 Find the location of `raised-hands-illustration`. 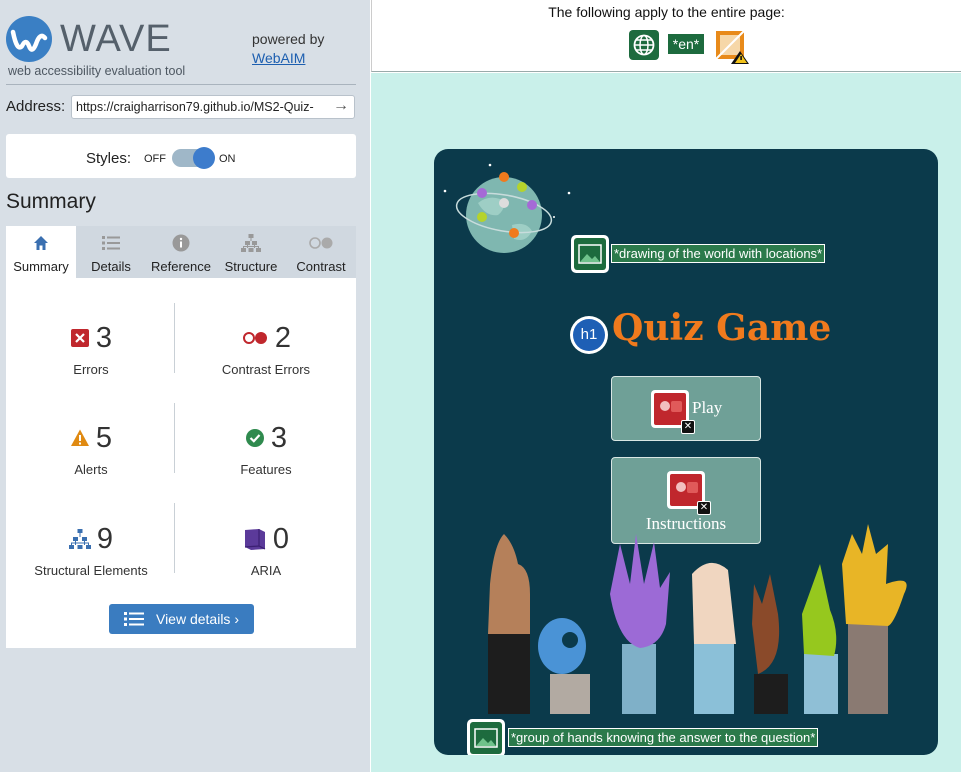

raised-hands-illustration is located at coordinates (697, 619).